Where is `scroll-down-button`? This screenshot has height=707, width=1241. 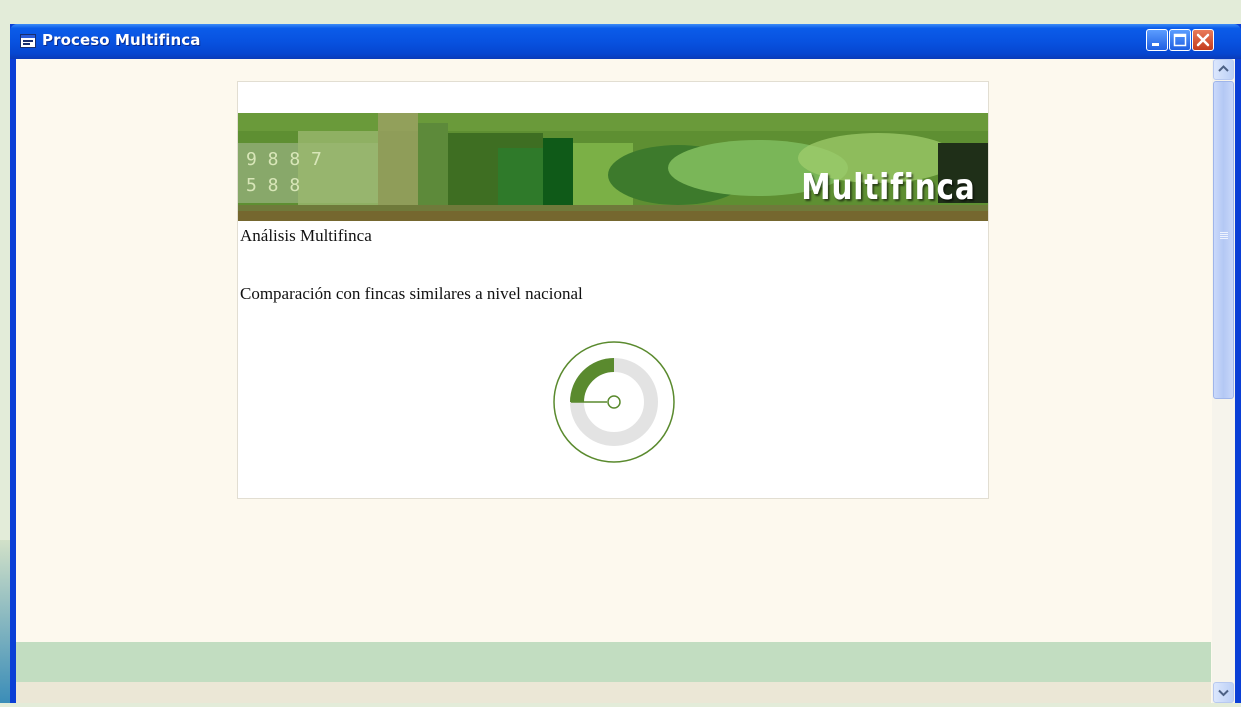 scroll-down-button is located at coordinates (1223, 692).